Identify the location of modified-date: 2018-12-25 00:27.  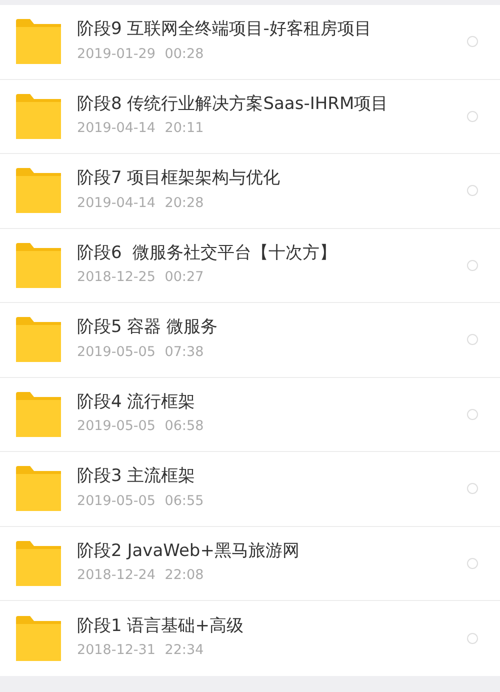
(141, 278).